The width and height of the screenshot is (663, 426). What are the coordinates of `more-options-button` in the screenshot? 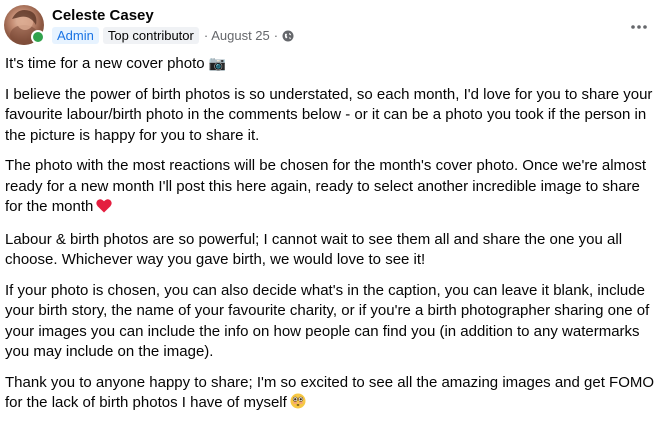 It's located at (639, 27).